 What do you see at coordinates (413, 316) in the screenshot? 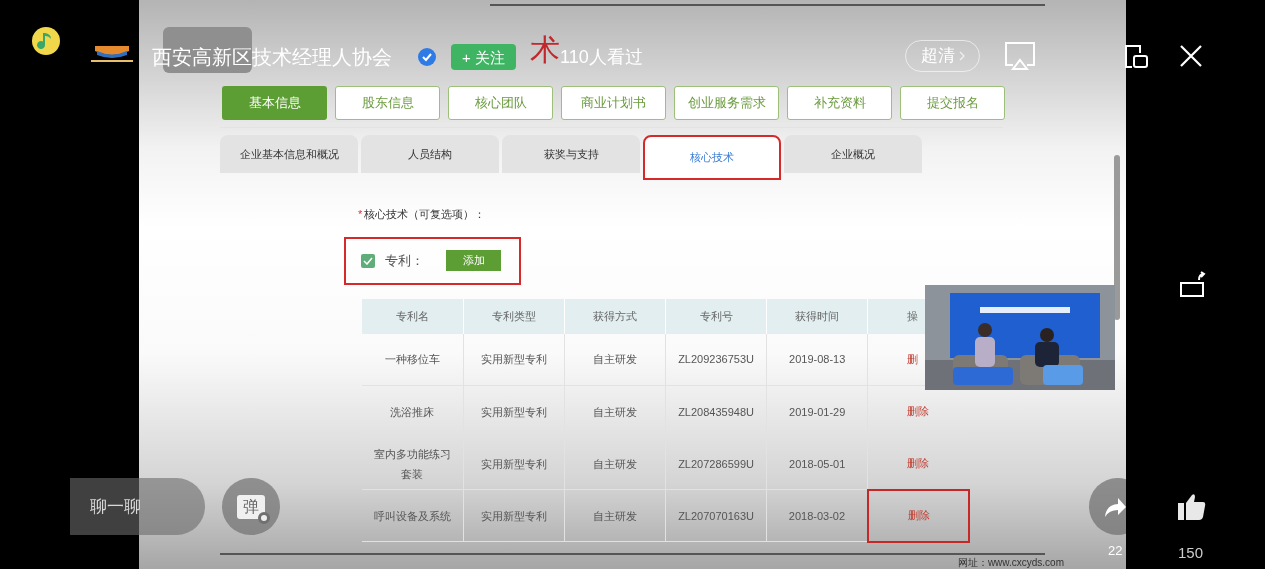
I see `column-header: 专利名` at bounding box center [413, 316].